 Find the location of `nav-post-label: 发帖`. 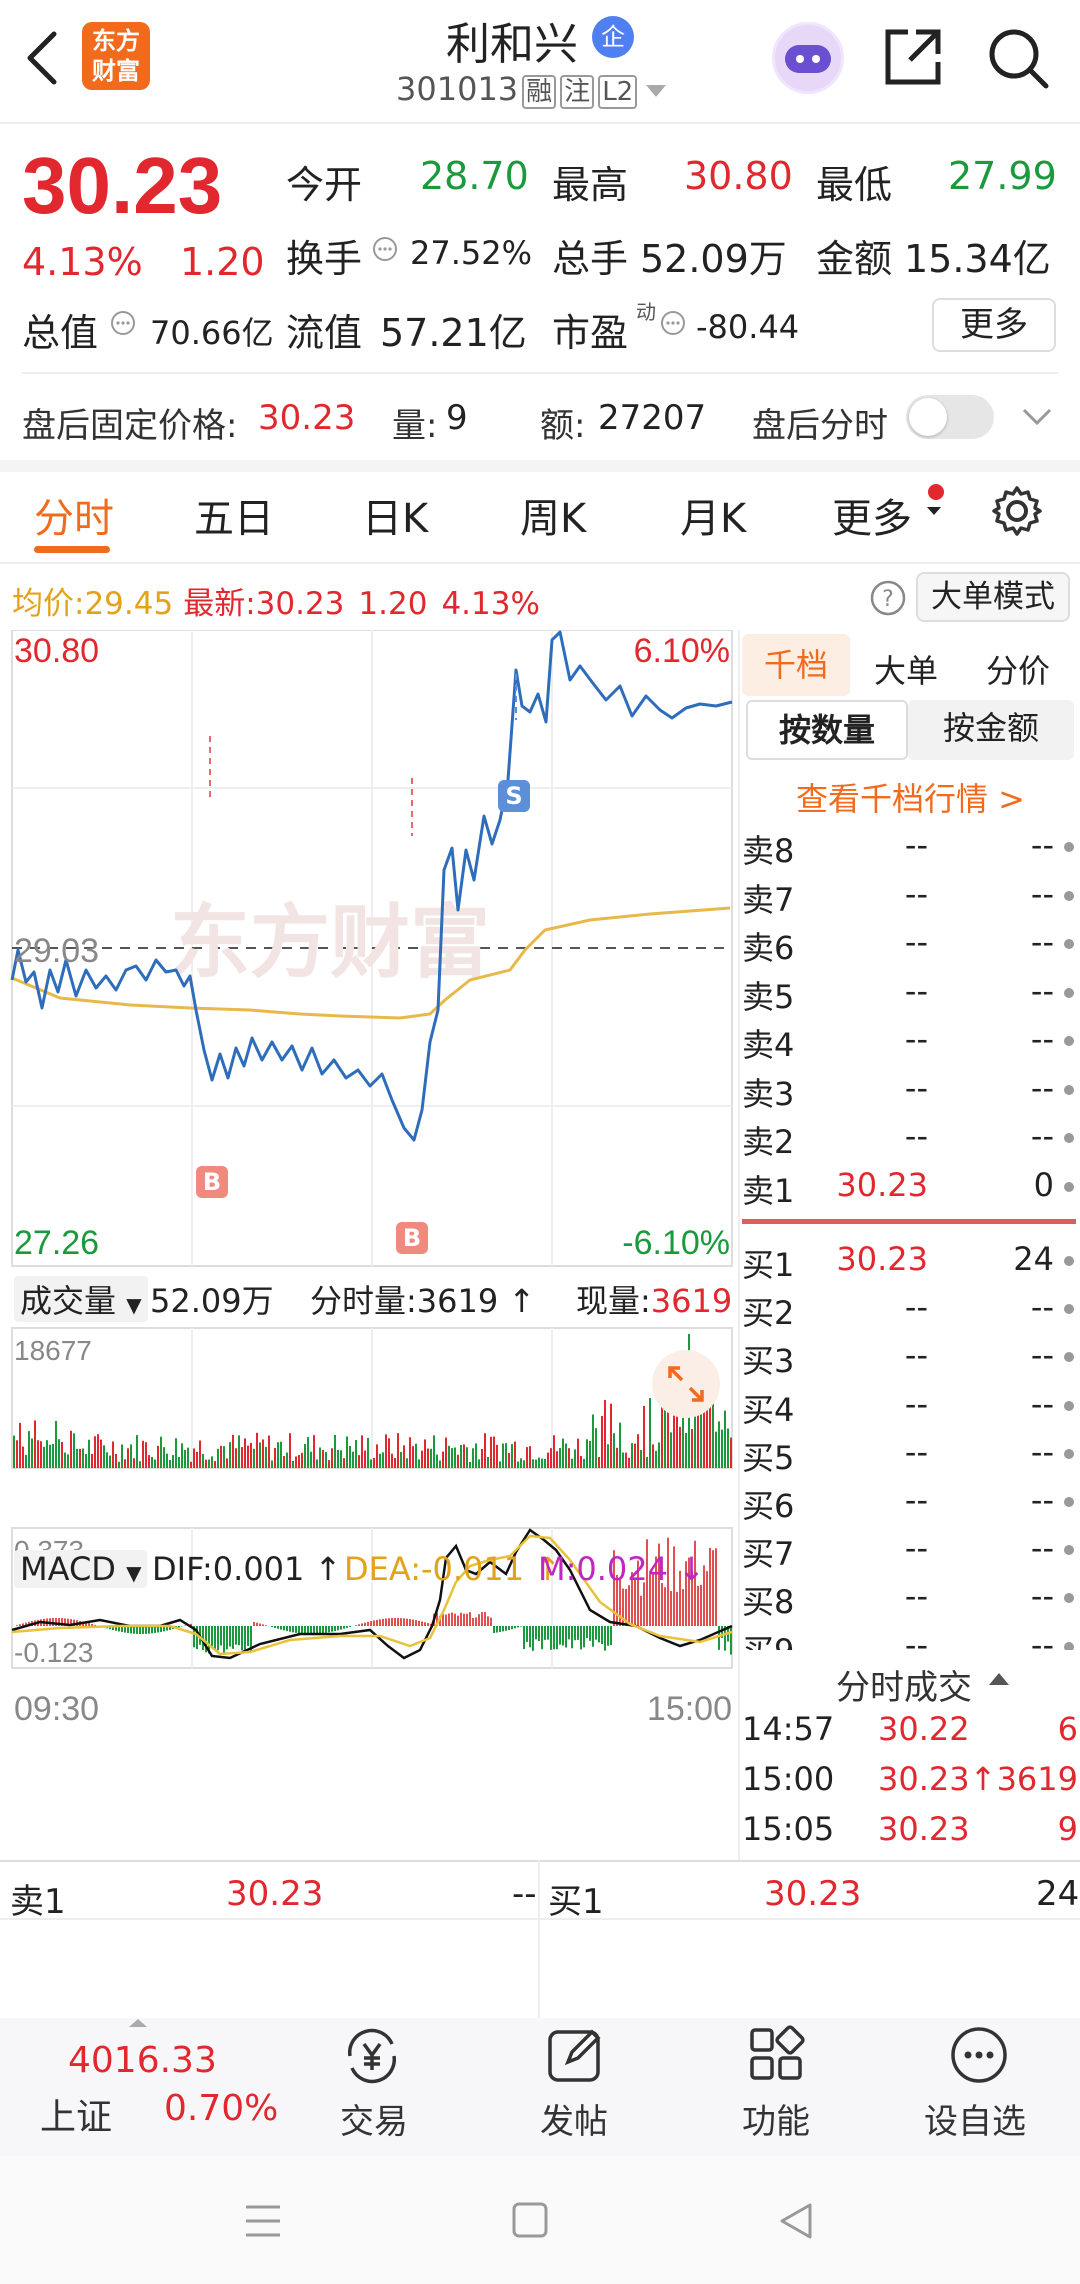

nav-post-label: 发帖 is located at coordinates (574, 2118).